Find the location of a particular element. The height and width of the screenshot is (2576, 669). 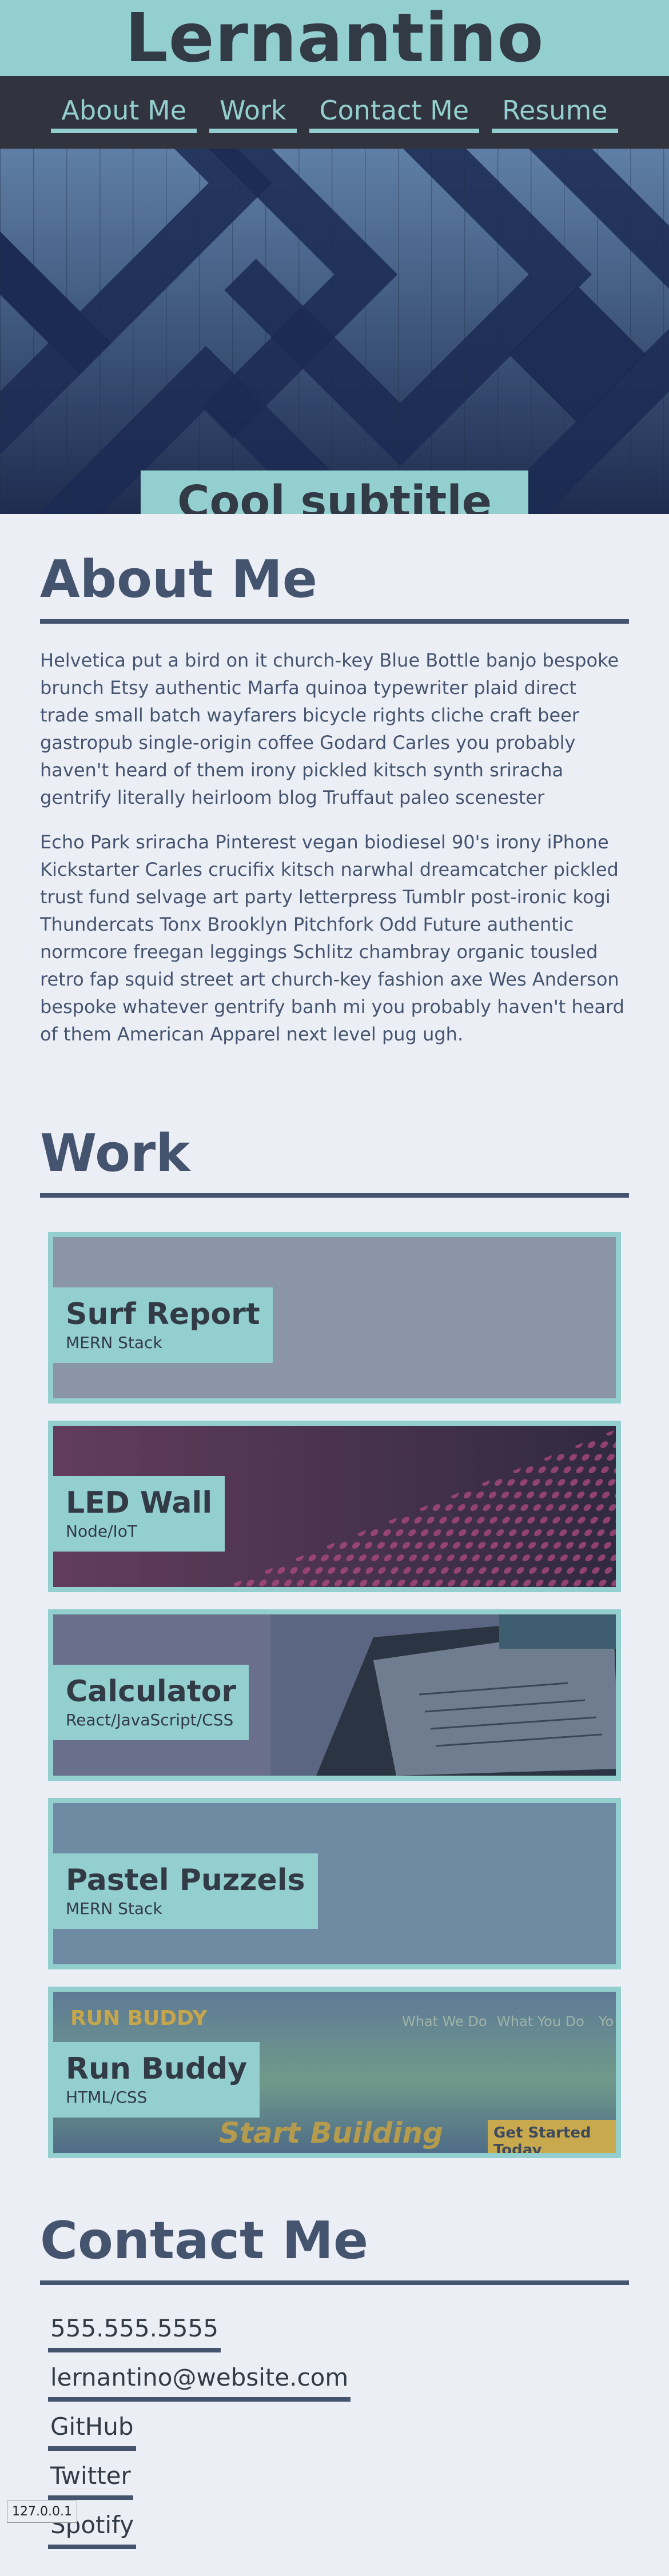

nav-link-resume: Resume is located at coordinates (555, 114).